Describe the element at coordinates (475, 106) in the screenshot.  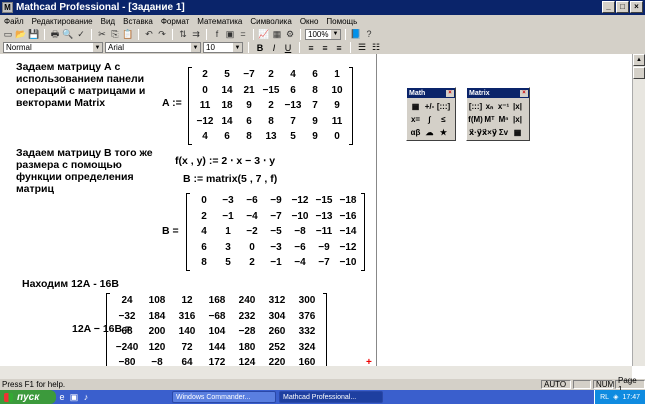
I see `matrix-palette-button-0-icon: [:::]` at that location.